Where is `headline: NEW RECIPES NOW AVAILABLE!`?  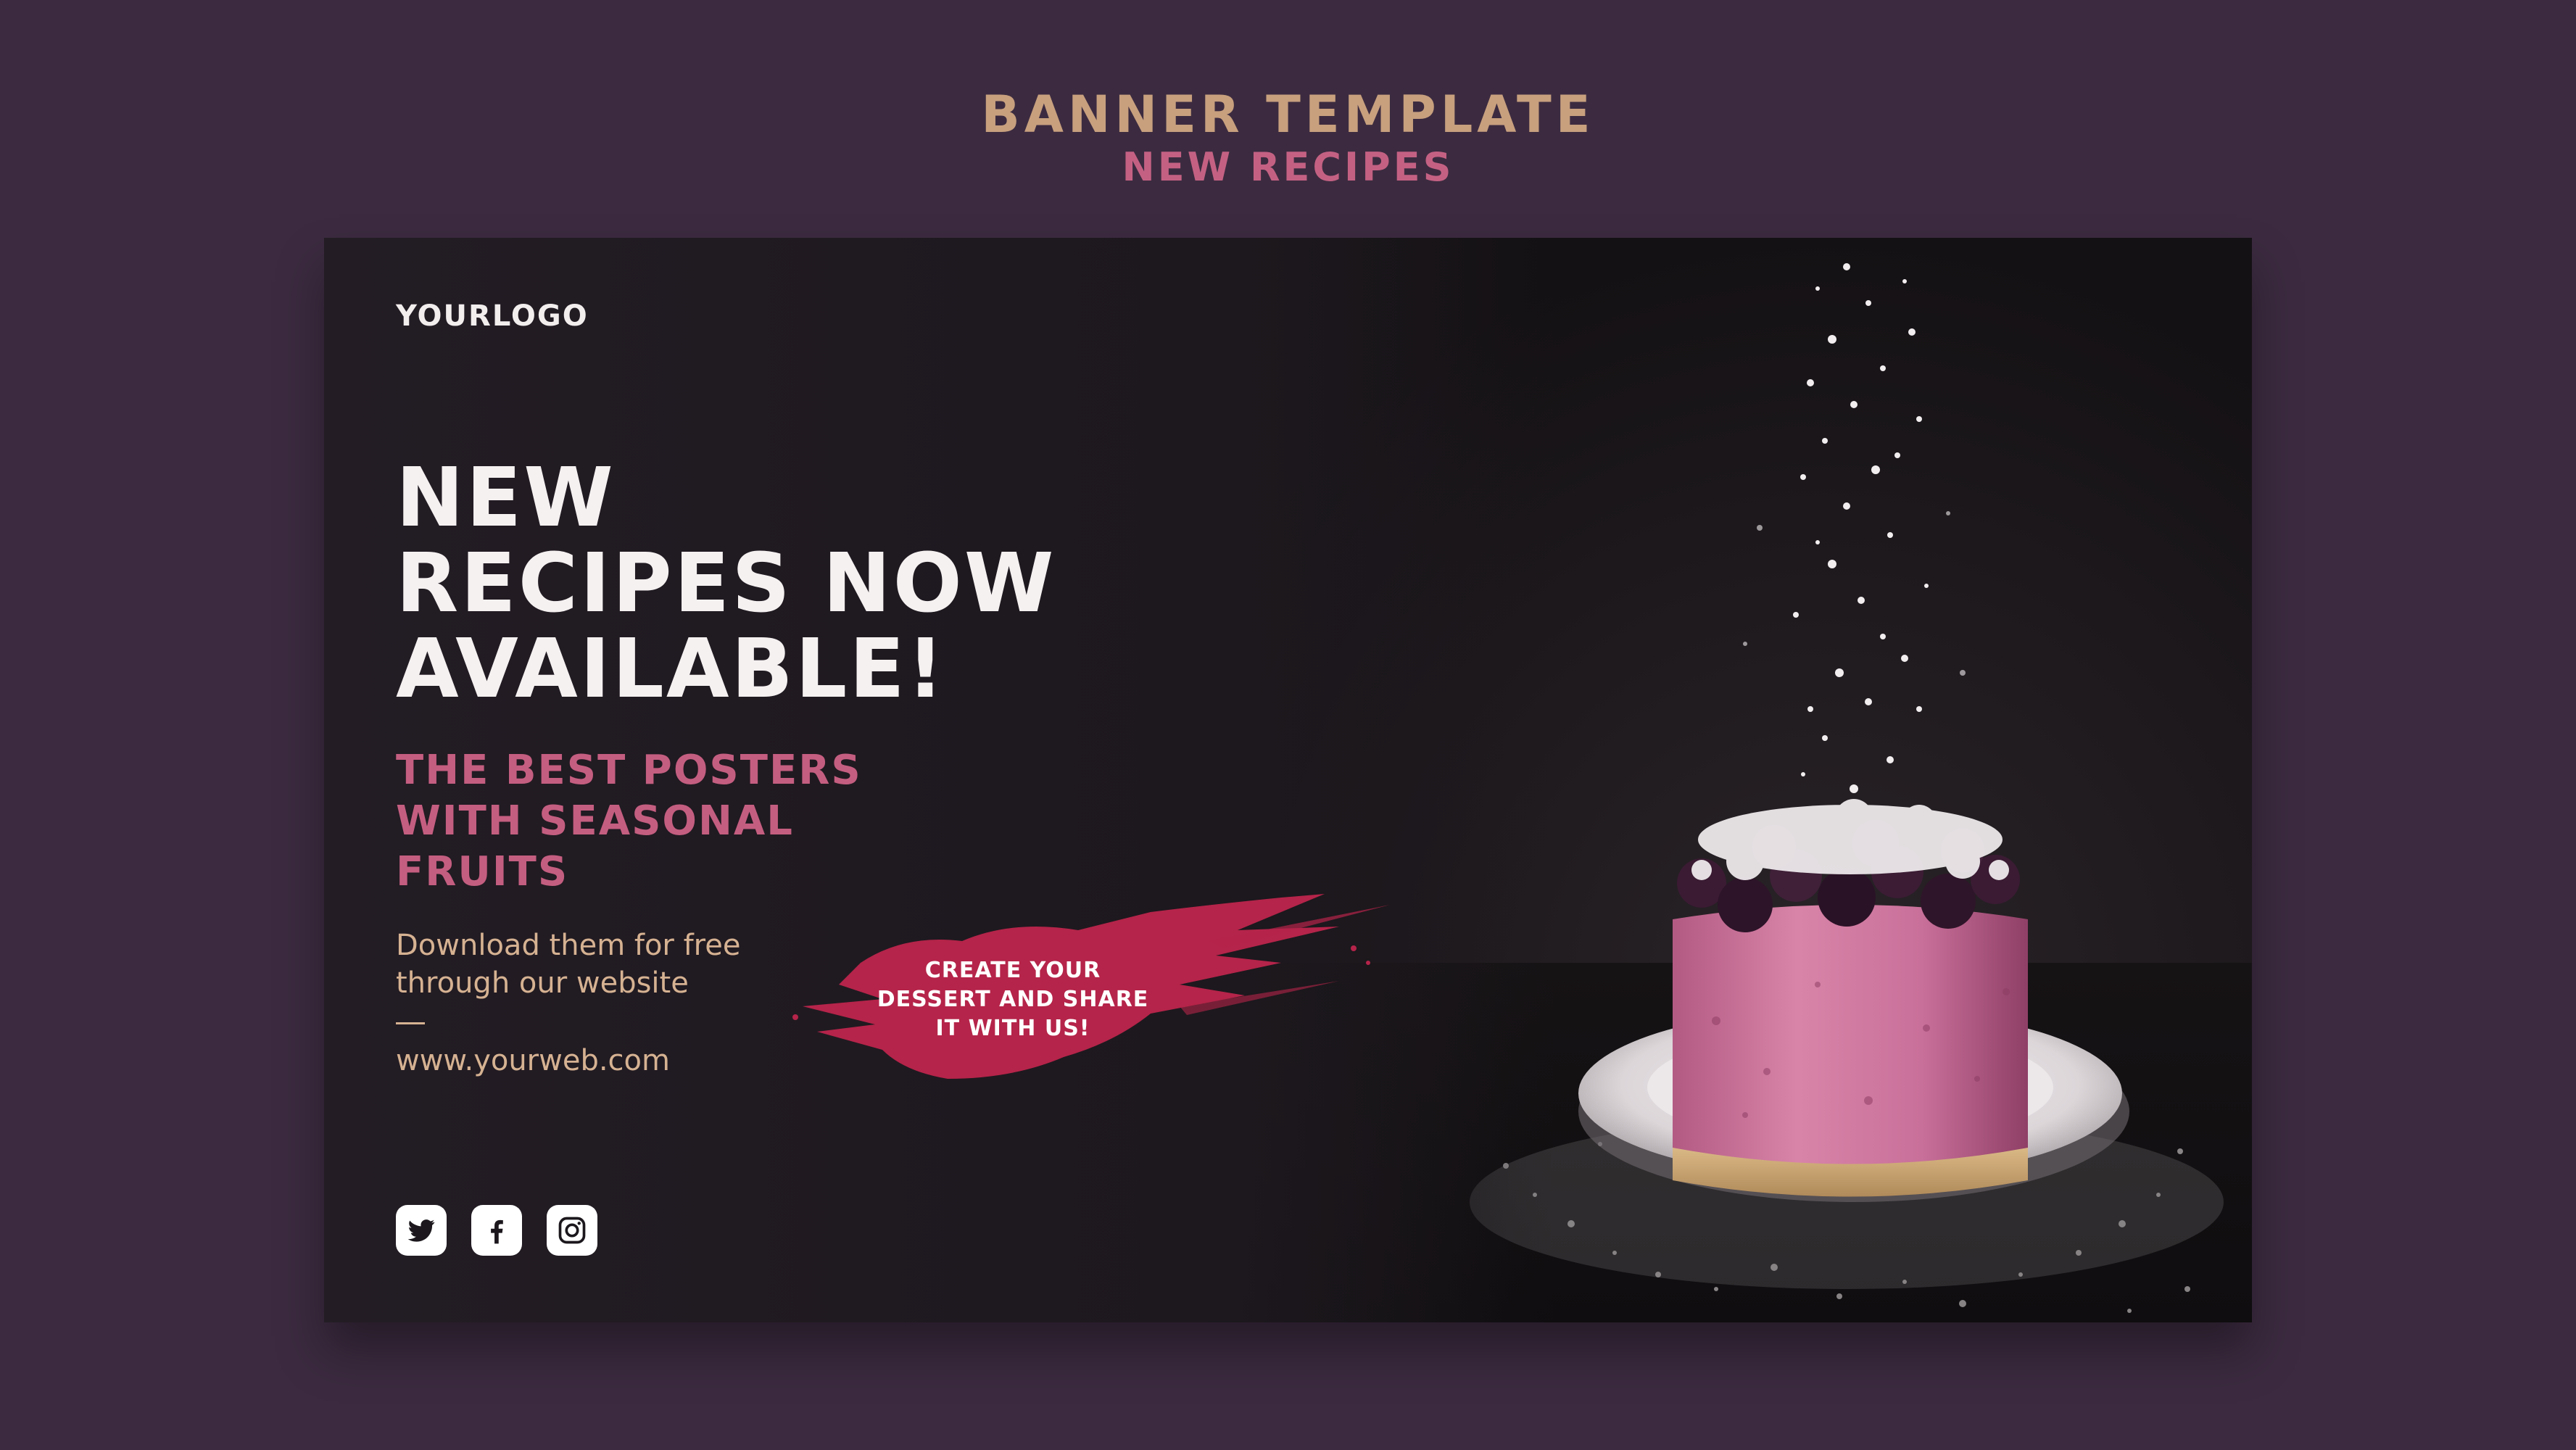 headline: NEW RECIPES NOW AVAILABLE! is located at coordinates (831, 583).